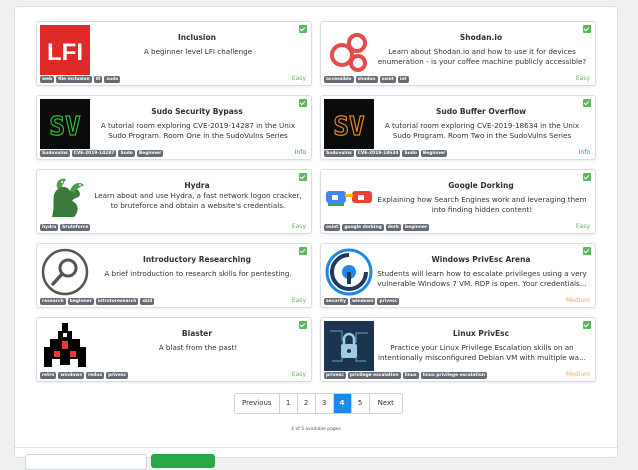  What do you see at coordinates (257, 403) in the screenshot?
I see `previous-page-button: Previous` at bounding box center [257, 403].